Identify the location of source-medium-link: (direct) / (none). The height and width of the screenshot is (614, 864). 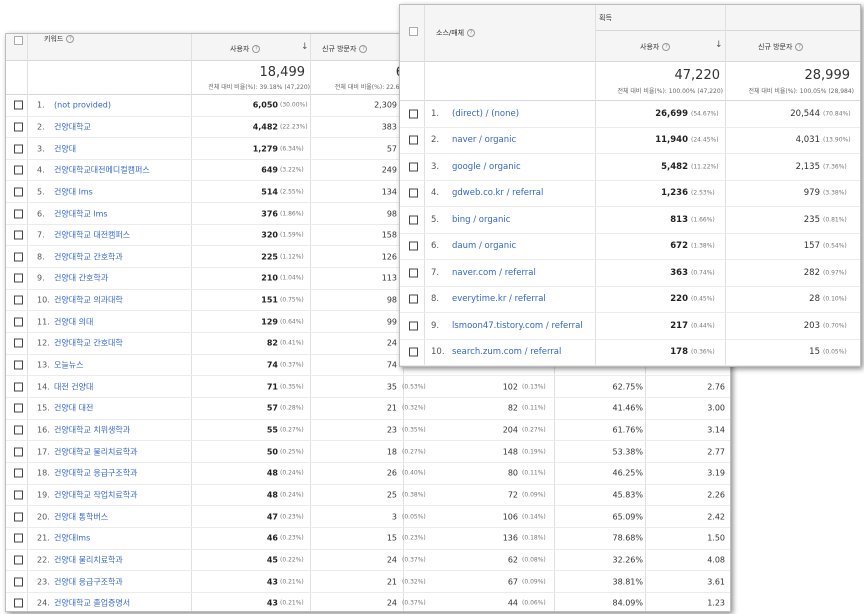
(485, 114).